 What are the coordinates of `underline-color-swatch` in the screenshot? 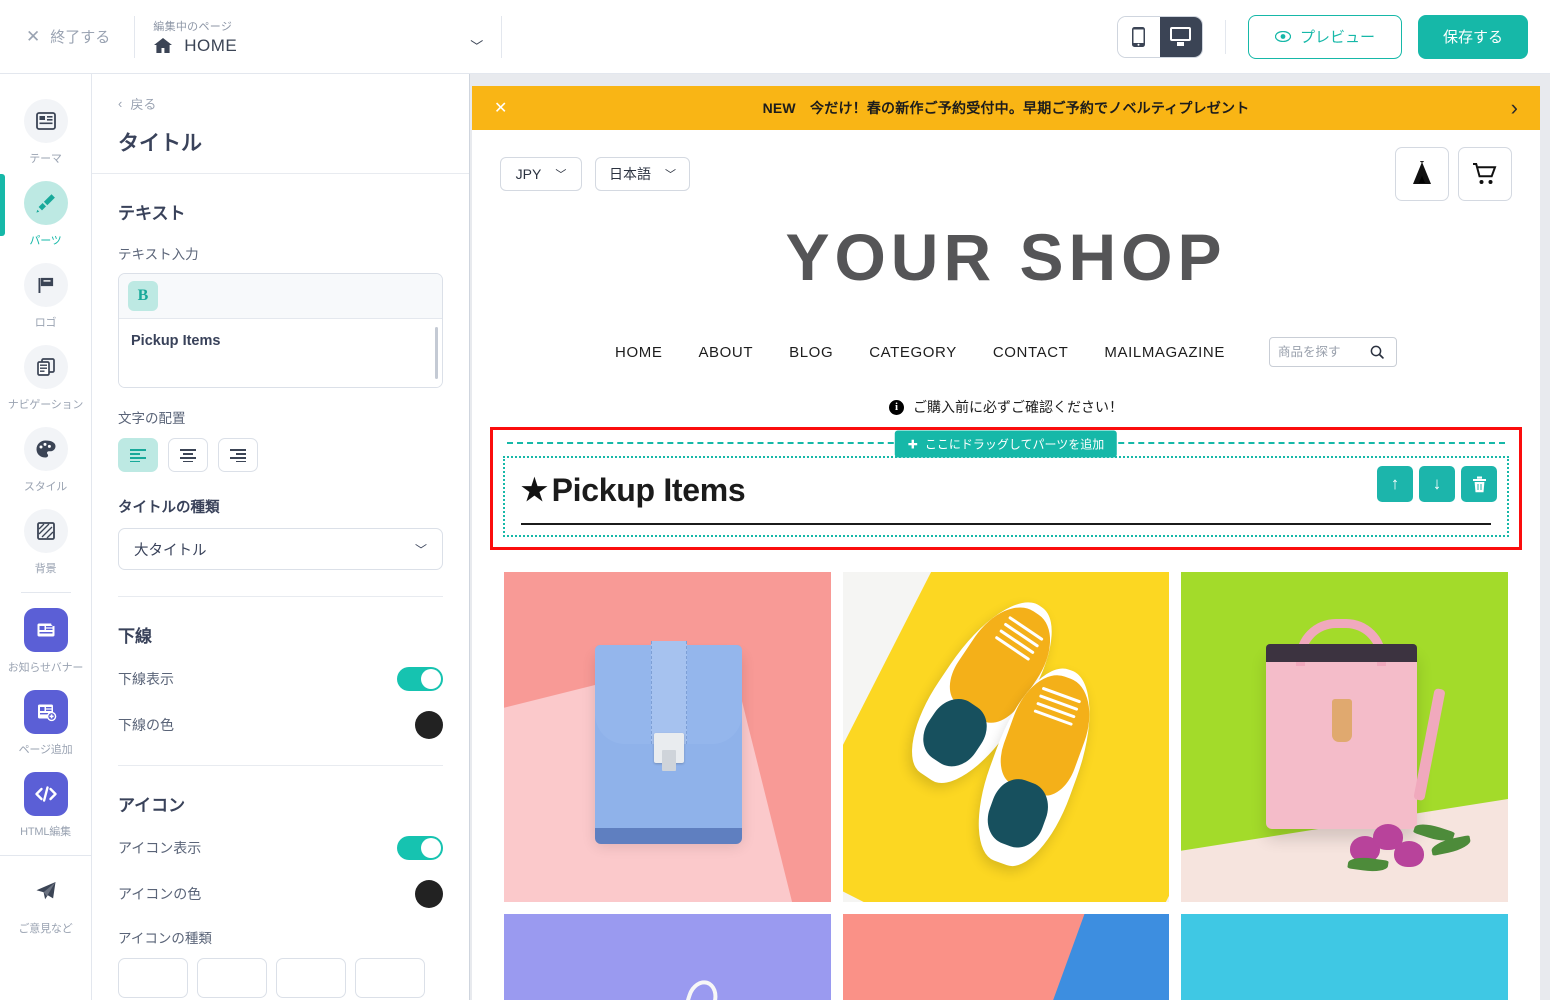 It's located at (429, 725).